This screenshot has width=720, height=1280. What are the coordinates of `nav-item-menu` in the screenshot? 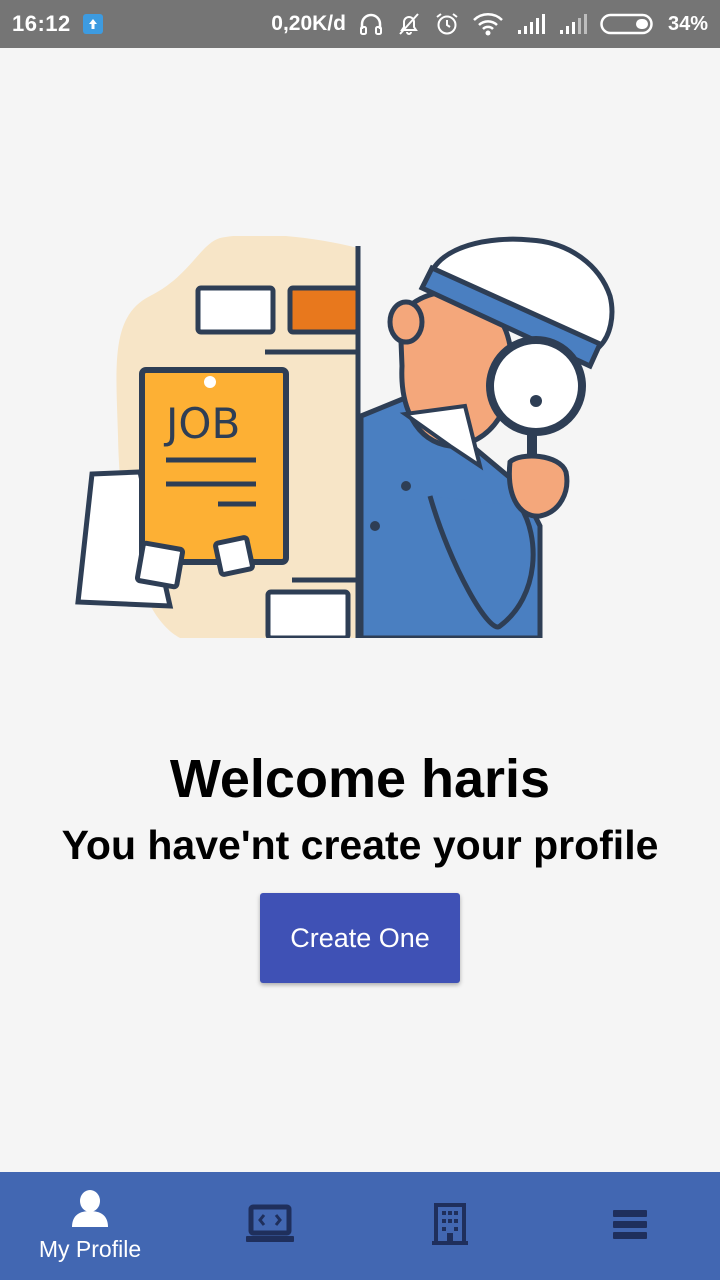 It's located at (630, 1226).